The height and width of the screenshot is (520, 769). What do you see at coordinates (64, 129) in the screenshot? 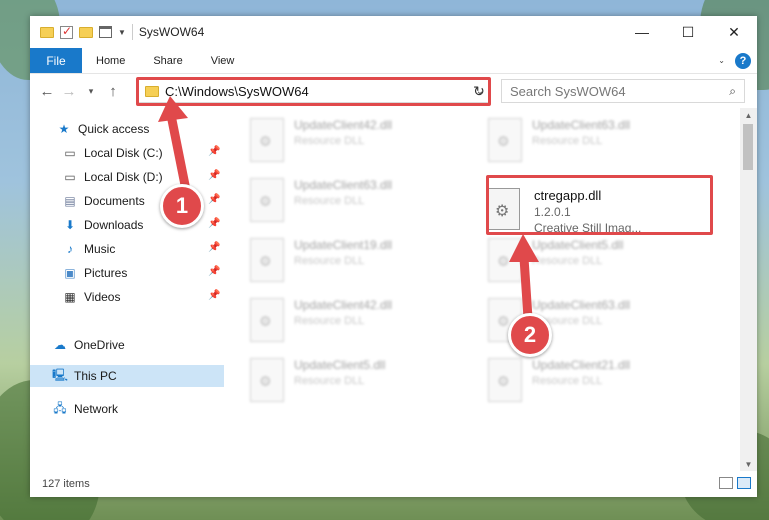
I see `star-icon: ★` at bounding box center [64, 129].